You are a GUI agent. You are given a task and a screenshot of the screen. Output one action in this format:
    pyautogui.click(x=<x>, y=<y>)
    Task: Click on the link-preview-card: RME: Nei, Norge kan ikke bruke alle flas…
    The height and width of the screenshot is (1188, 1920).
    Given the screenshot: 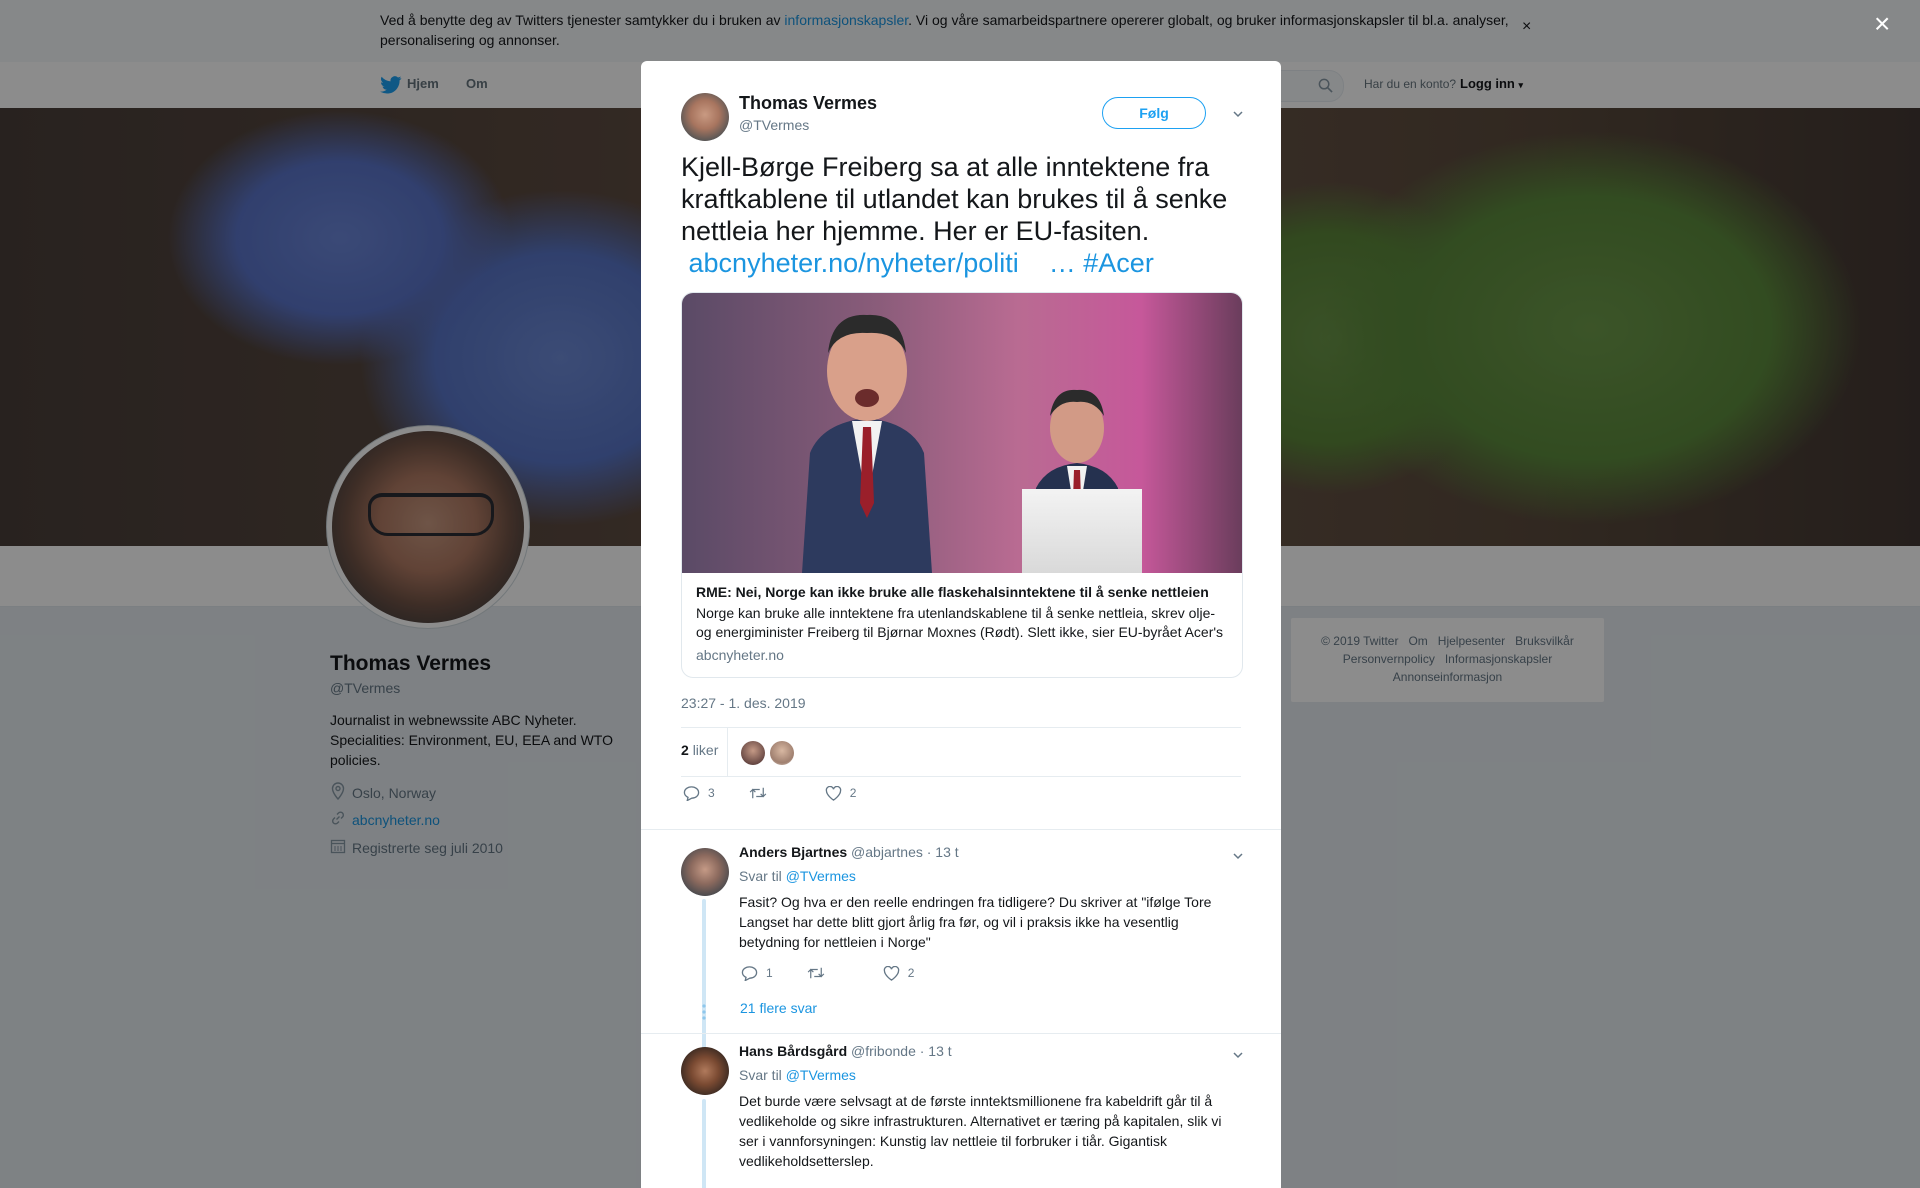 What is the action you would take?
    pyautogui.click(x=962, y=485)
    